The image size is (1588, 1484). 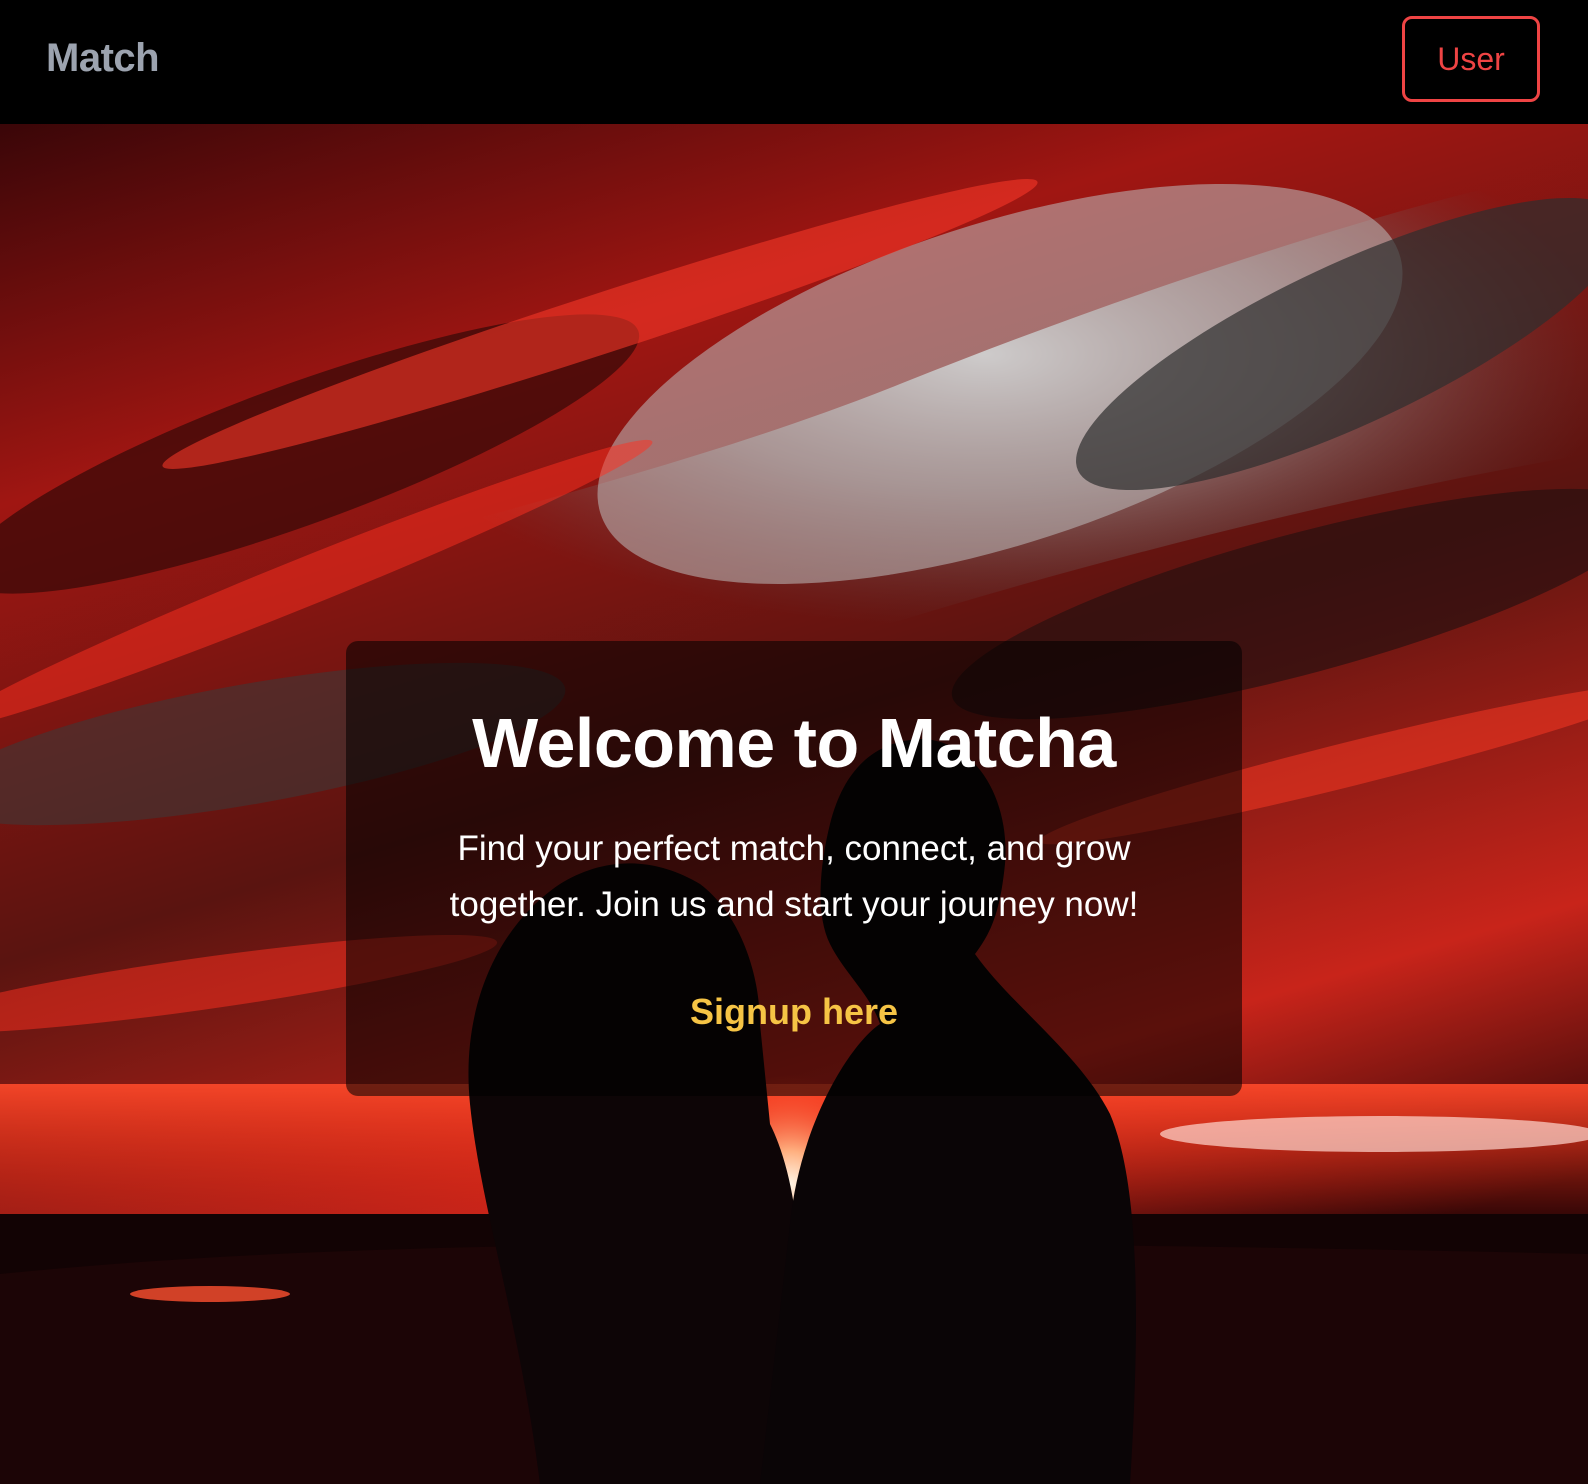 I want to click on welcome-title: Welcome to Matcha, so click(x=794, y=743).